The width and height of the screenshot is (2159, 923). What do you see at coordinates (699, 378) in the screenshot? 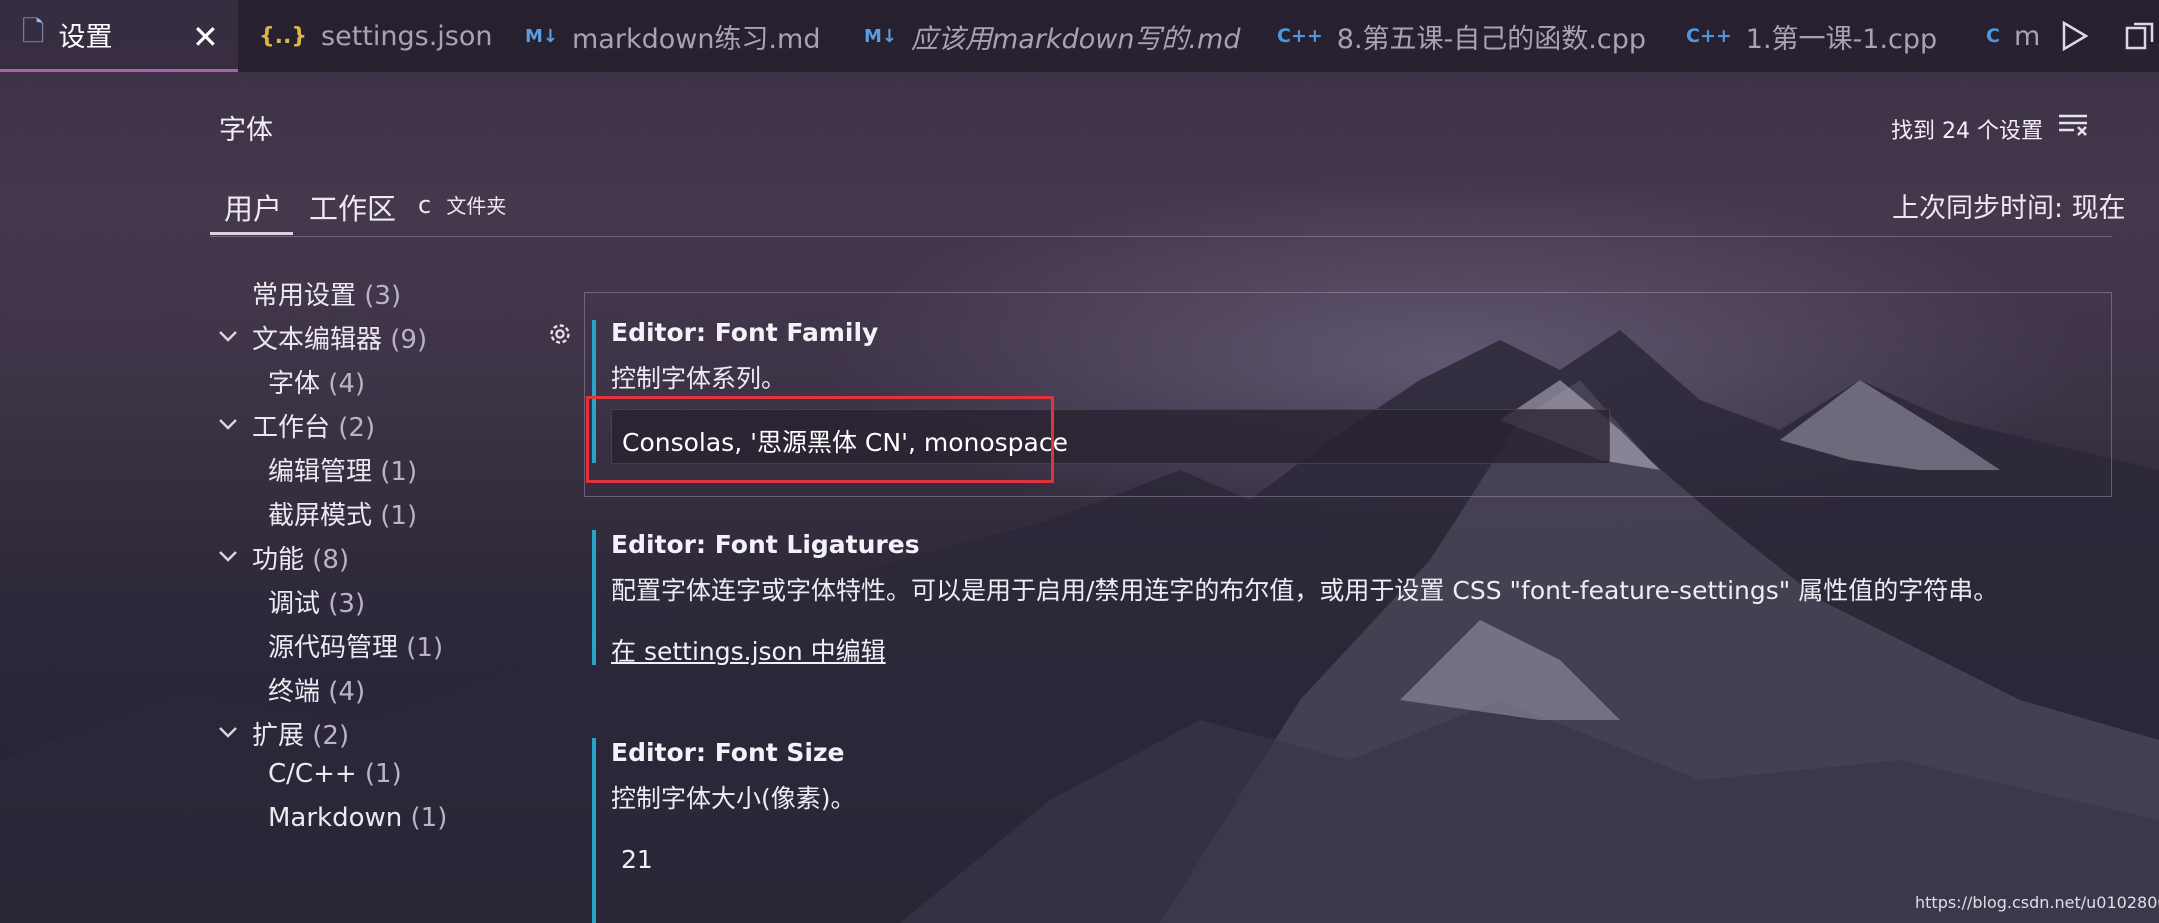
I see `setting-description: 控制字体系列。` at bounding box center [699, 378].